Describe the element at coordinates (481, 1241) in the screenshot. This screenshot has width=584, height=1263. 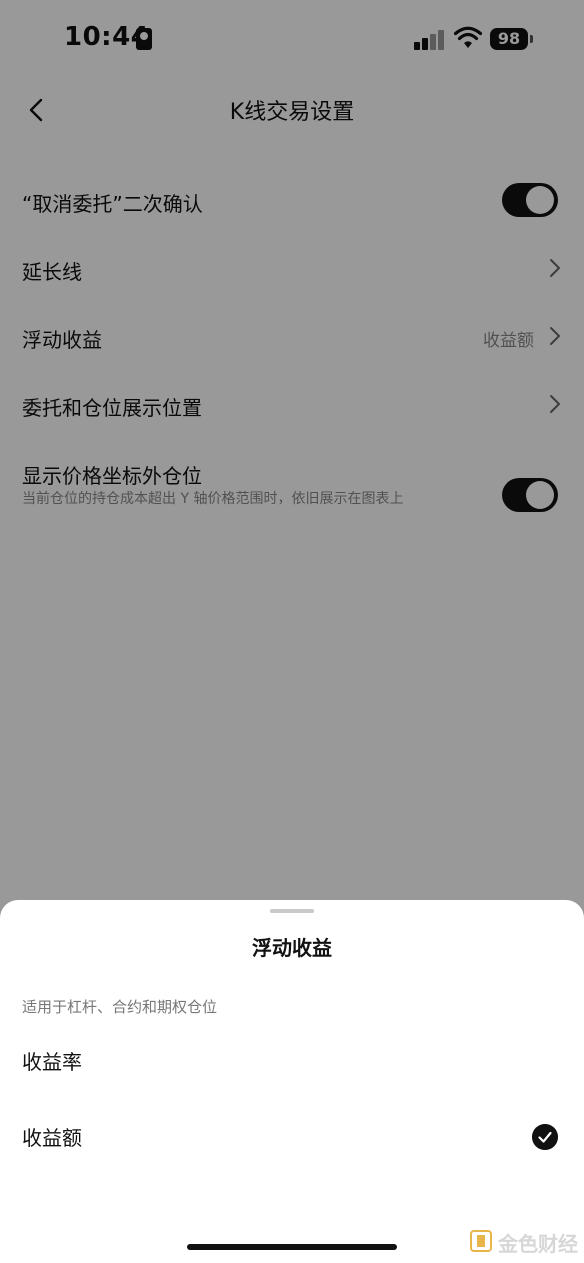
I see `watermark-logo-icon` at that location.